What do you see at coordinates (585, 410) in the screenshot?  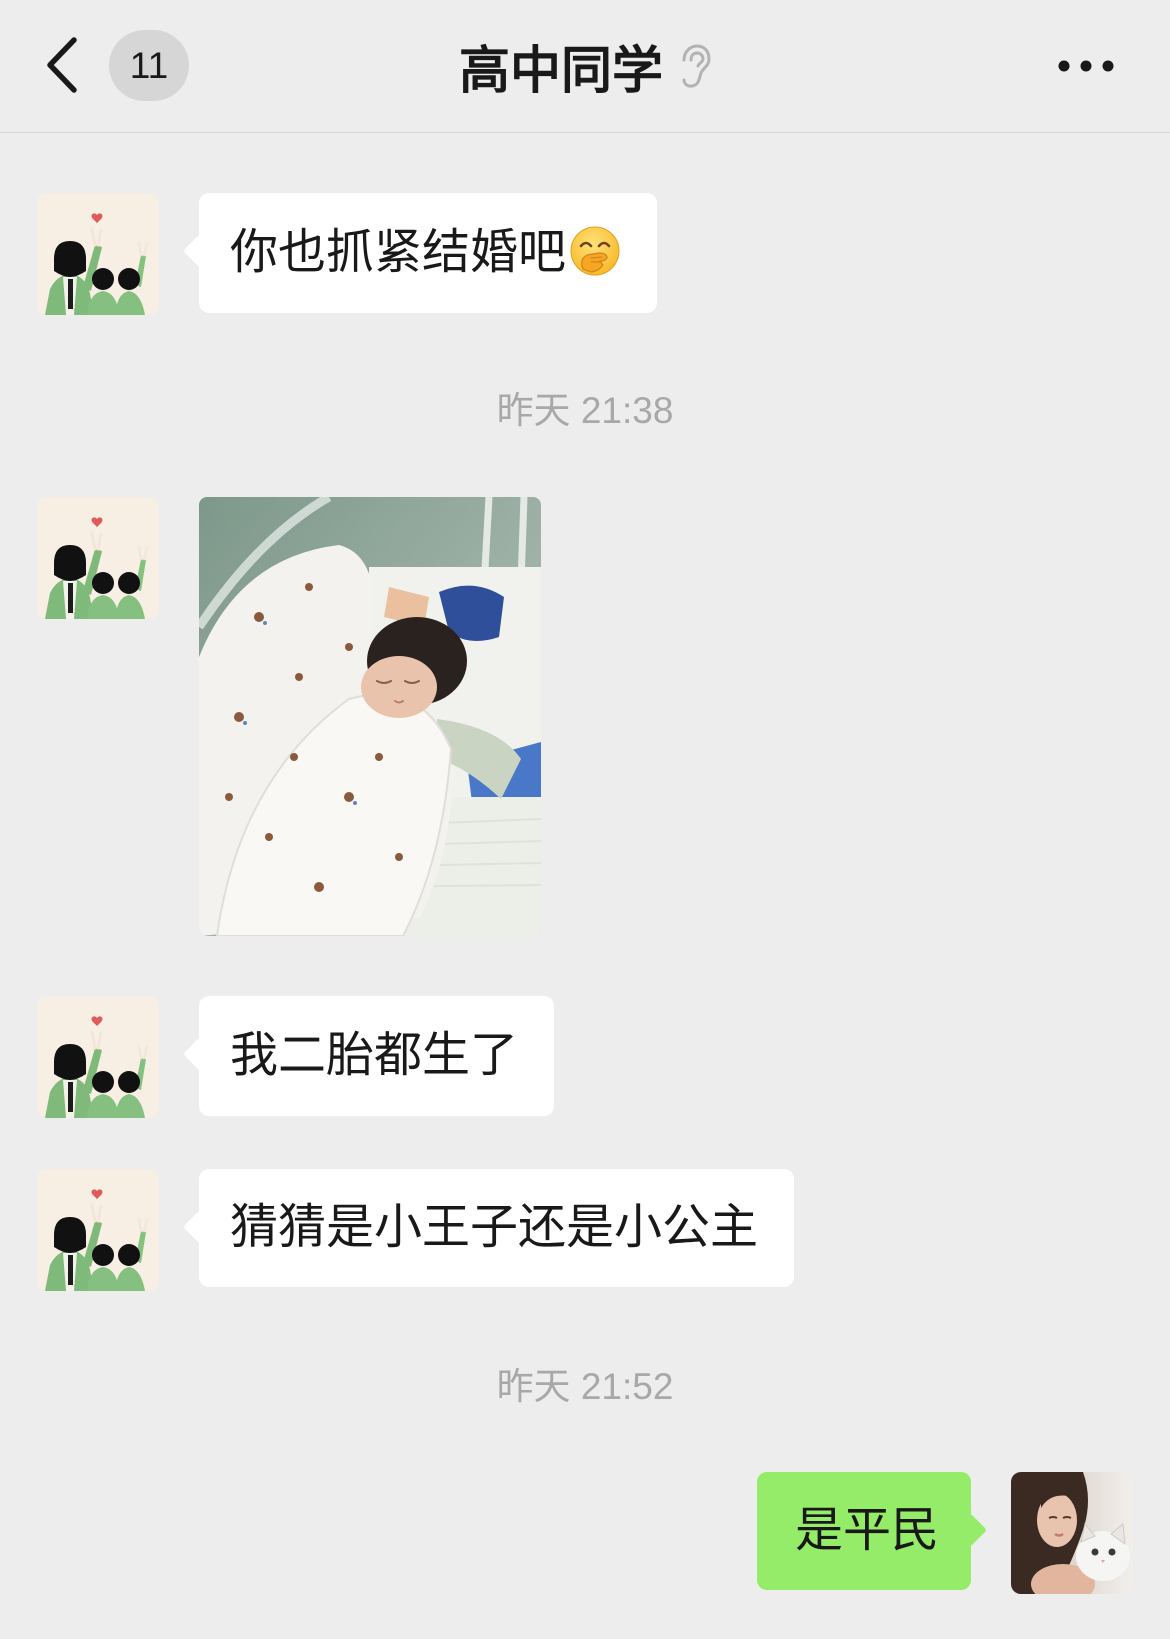 I see `message-timestamp: 昨天 21:38` at bounding box center [585, 410].